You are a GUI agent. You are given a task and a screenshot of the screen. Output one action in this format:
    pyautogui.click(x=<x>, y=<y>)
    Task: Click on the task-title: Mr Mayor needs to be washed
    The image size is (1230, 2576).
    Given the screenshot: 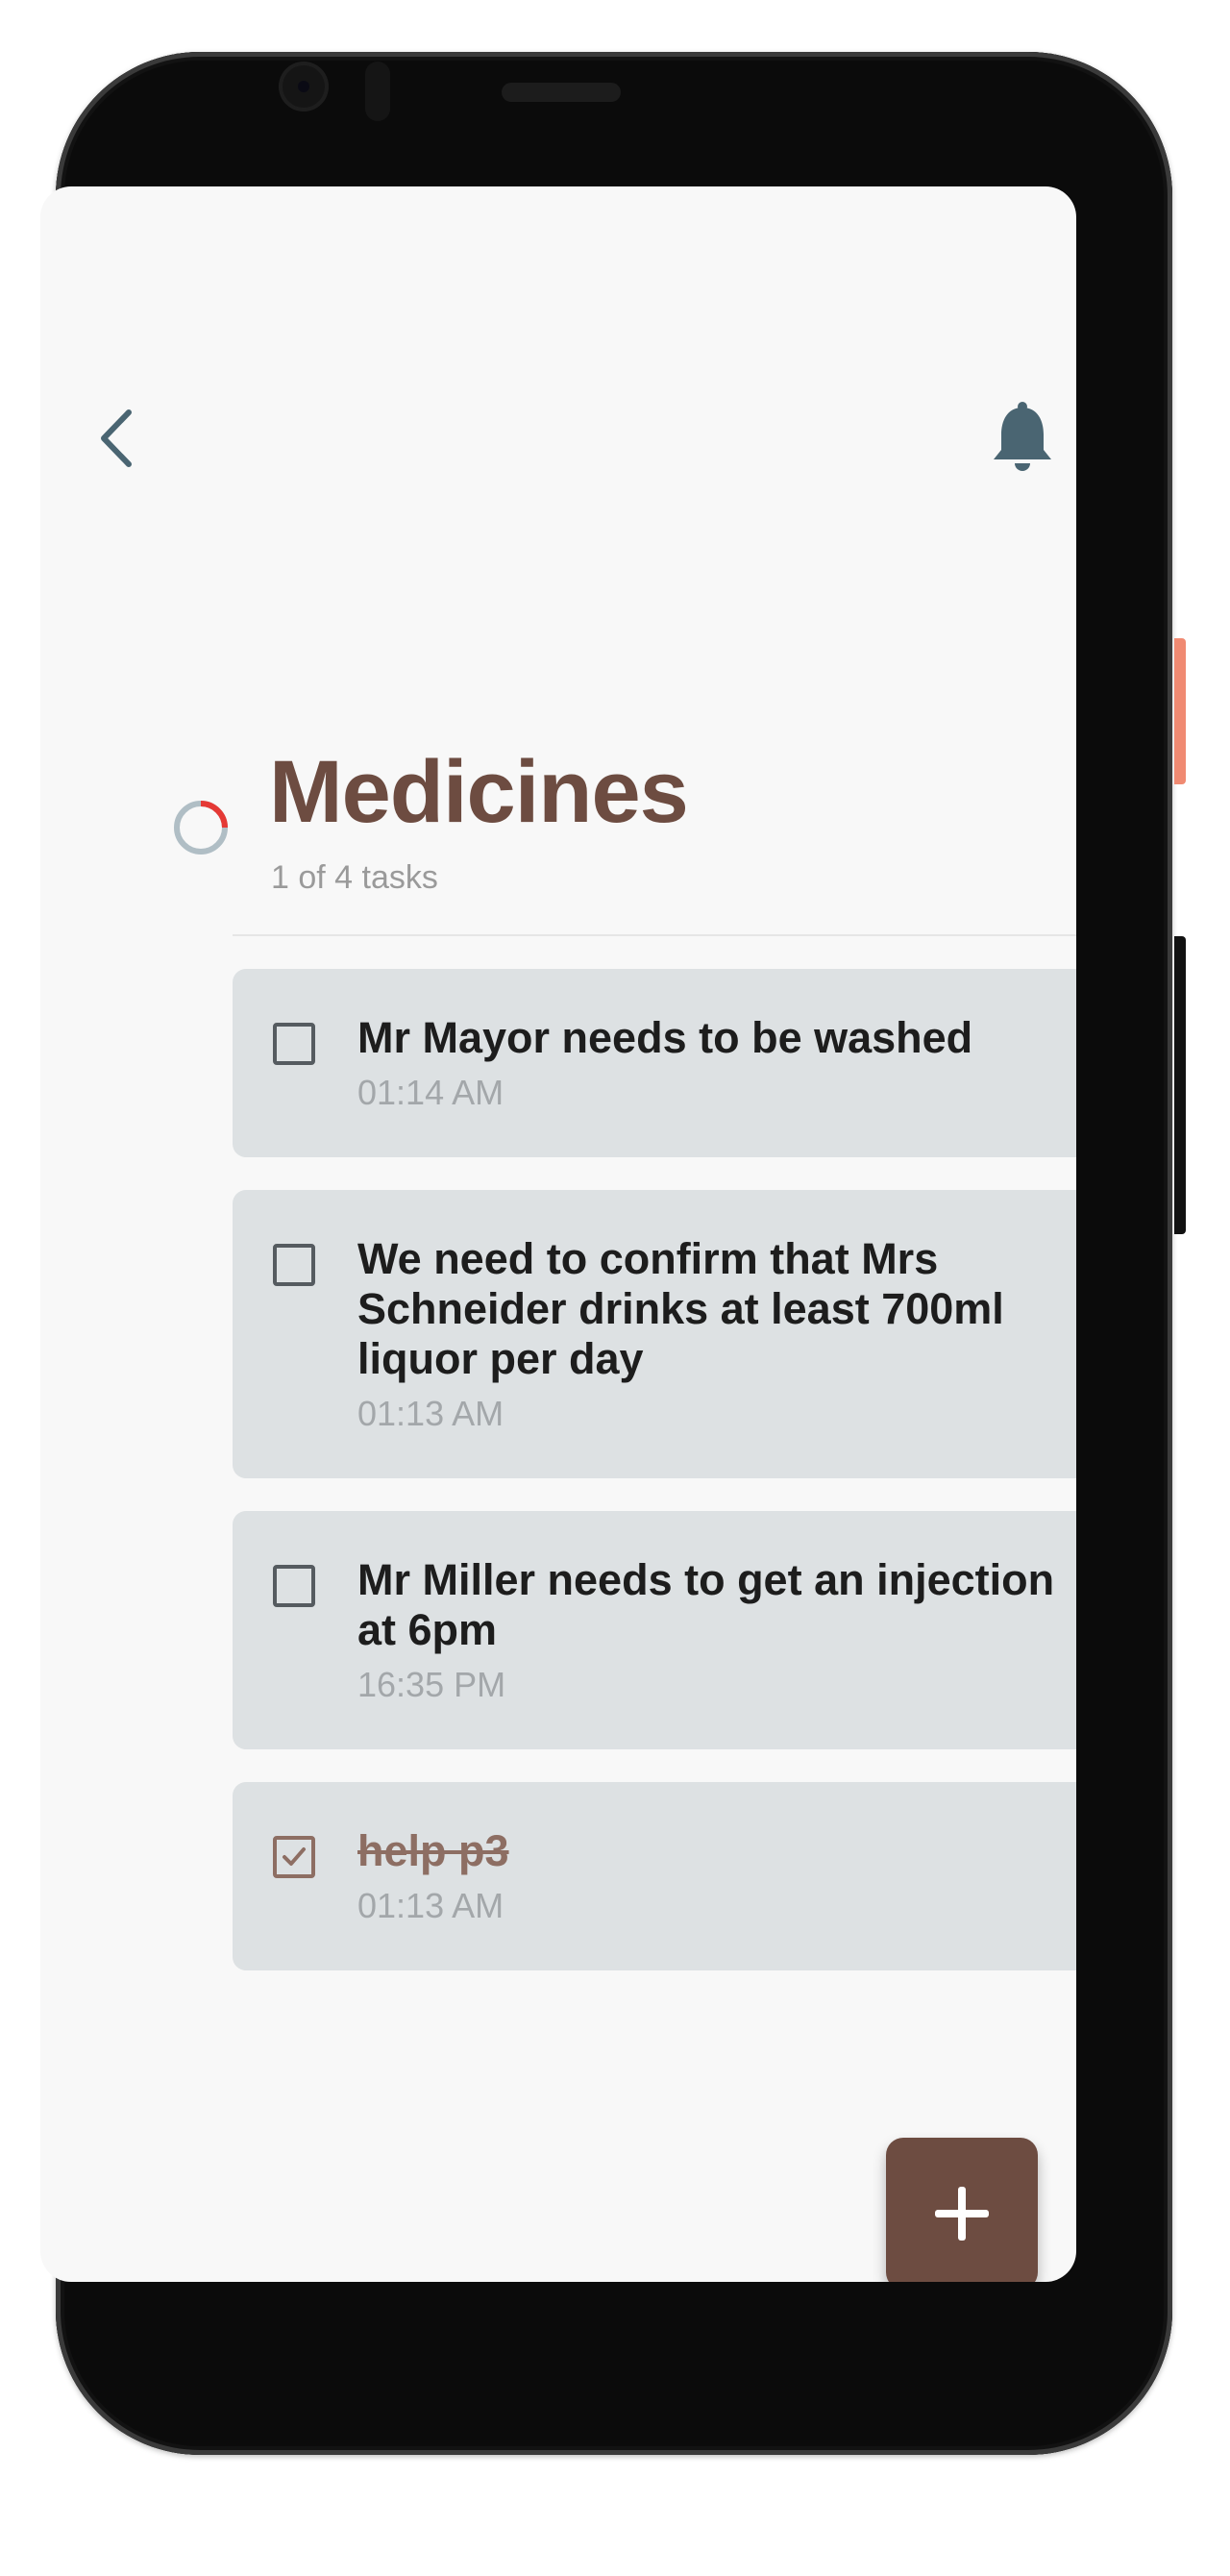 What is the action you would take?
    pyautogui.click(x=665, y=1037)
    